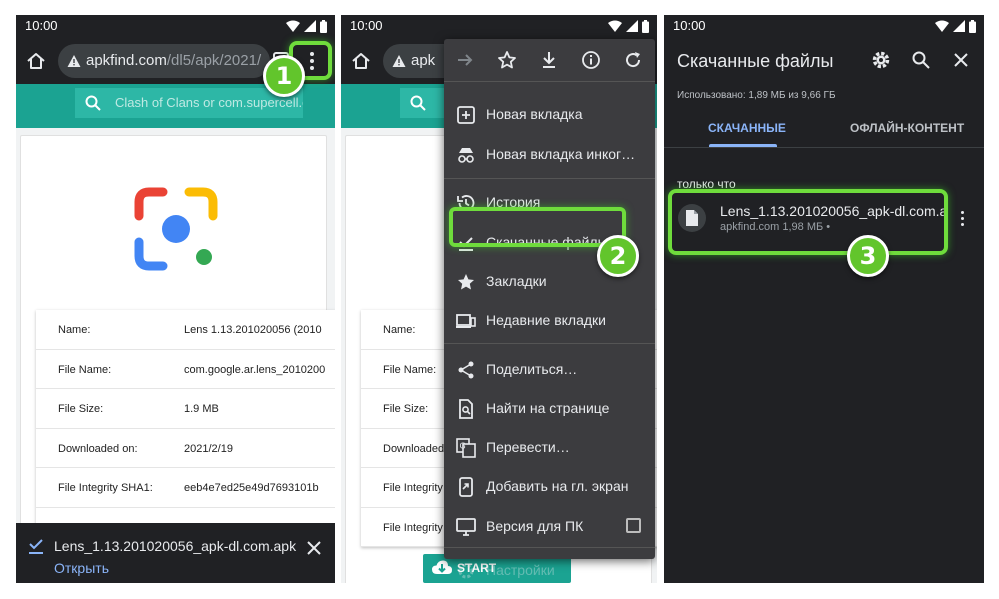  I want to click on desktop-site-checkbox, so click(633, 525).